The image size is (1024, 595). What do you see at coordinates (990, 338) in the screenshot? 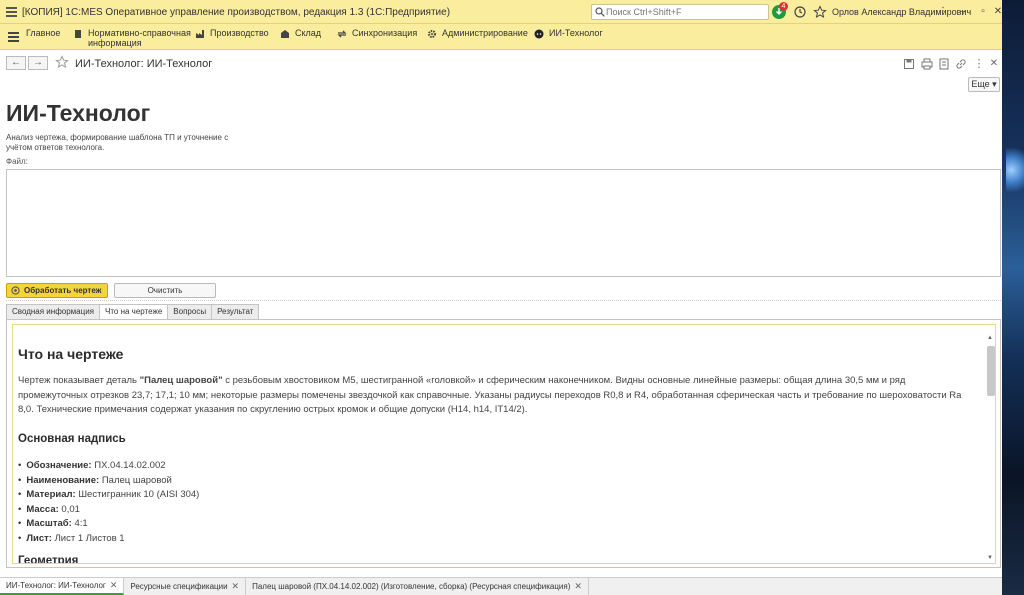
I see `scroll-up-arrow: ▲` at bounding box center [990, 338].